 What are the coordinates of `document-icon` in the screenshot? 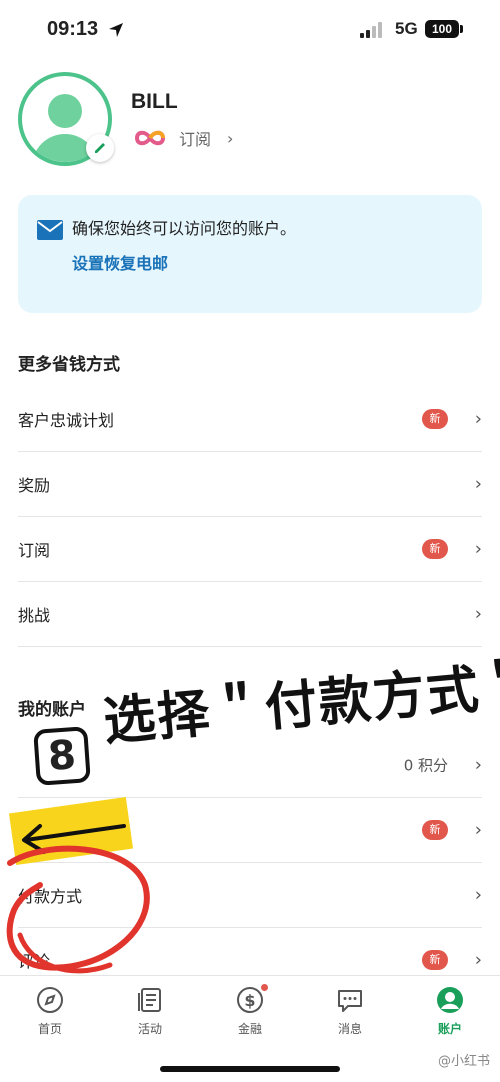 It's located at (149, 1000).